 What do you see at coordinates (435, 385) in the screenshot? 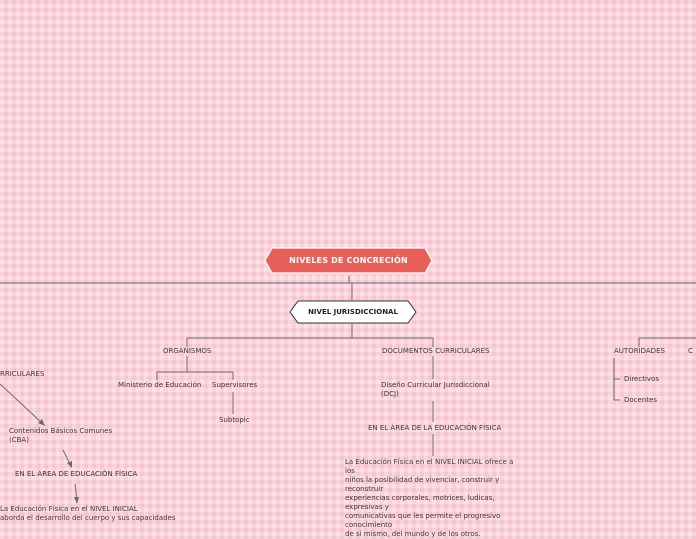
I see `dcj-line-1: Diseño Curricular Jurisdiccional` at bounding box center [435, 385].